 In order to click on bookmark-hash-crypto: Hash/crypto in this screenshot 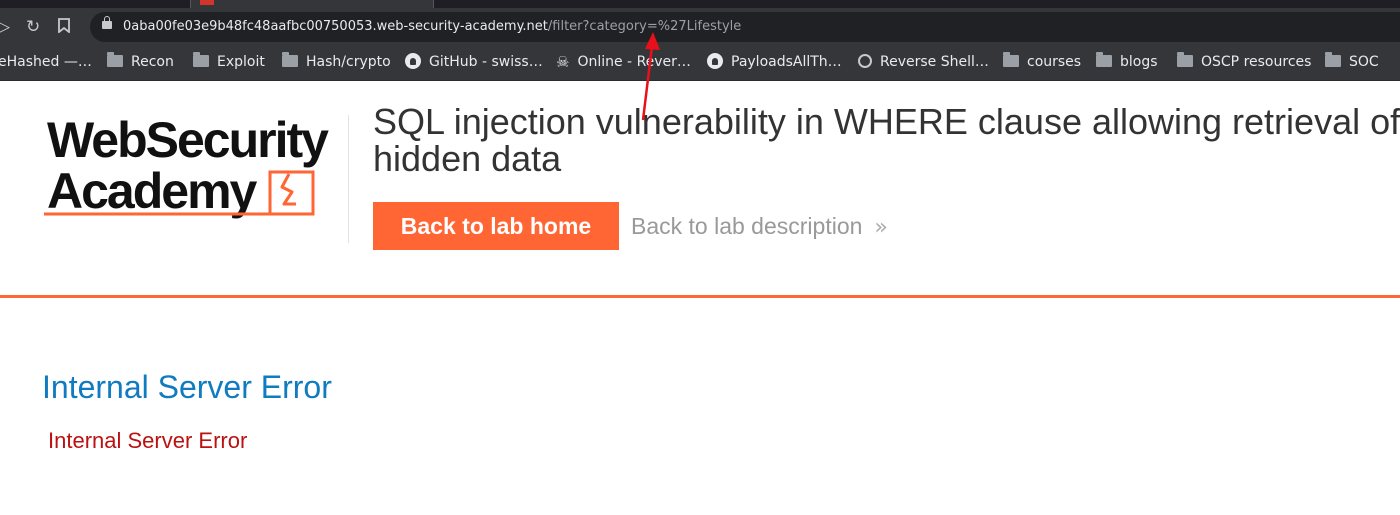, I will do `click(336, 61)`.